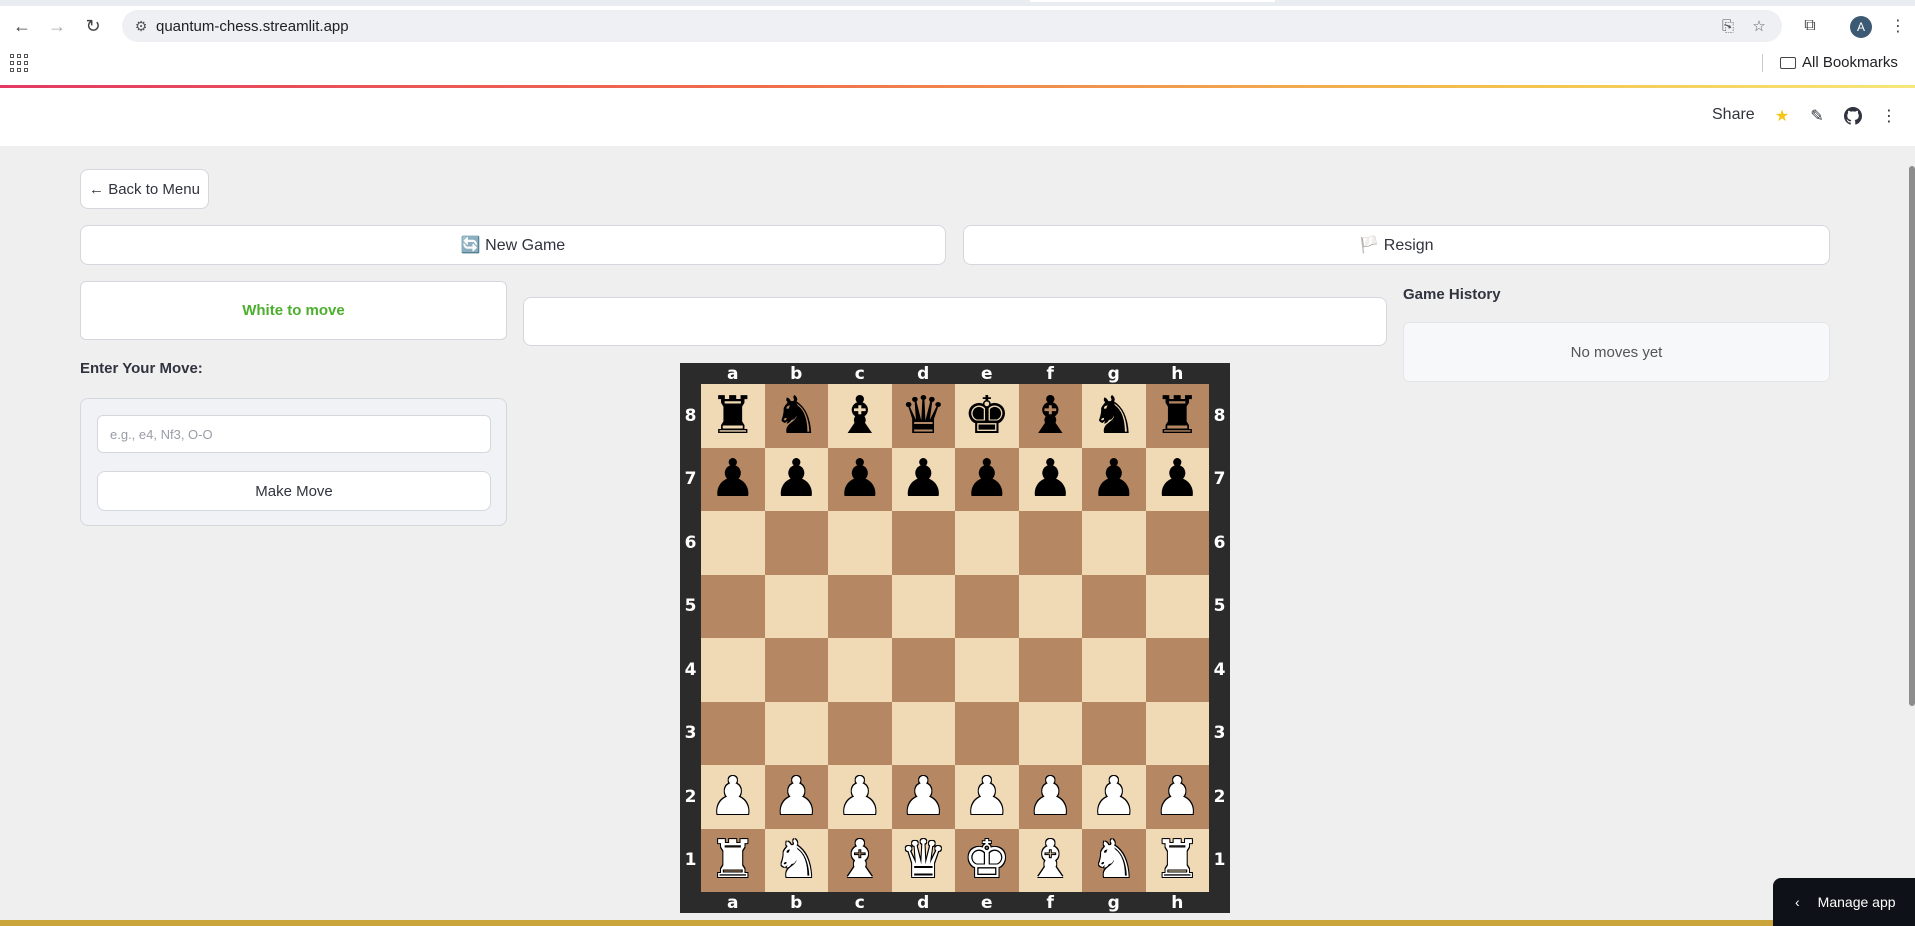 This screenshot has width=1915, height=926. I want to click on extensions-icon: ⧉, so click(1810, 26).